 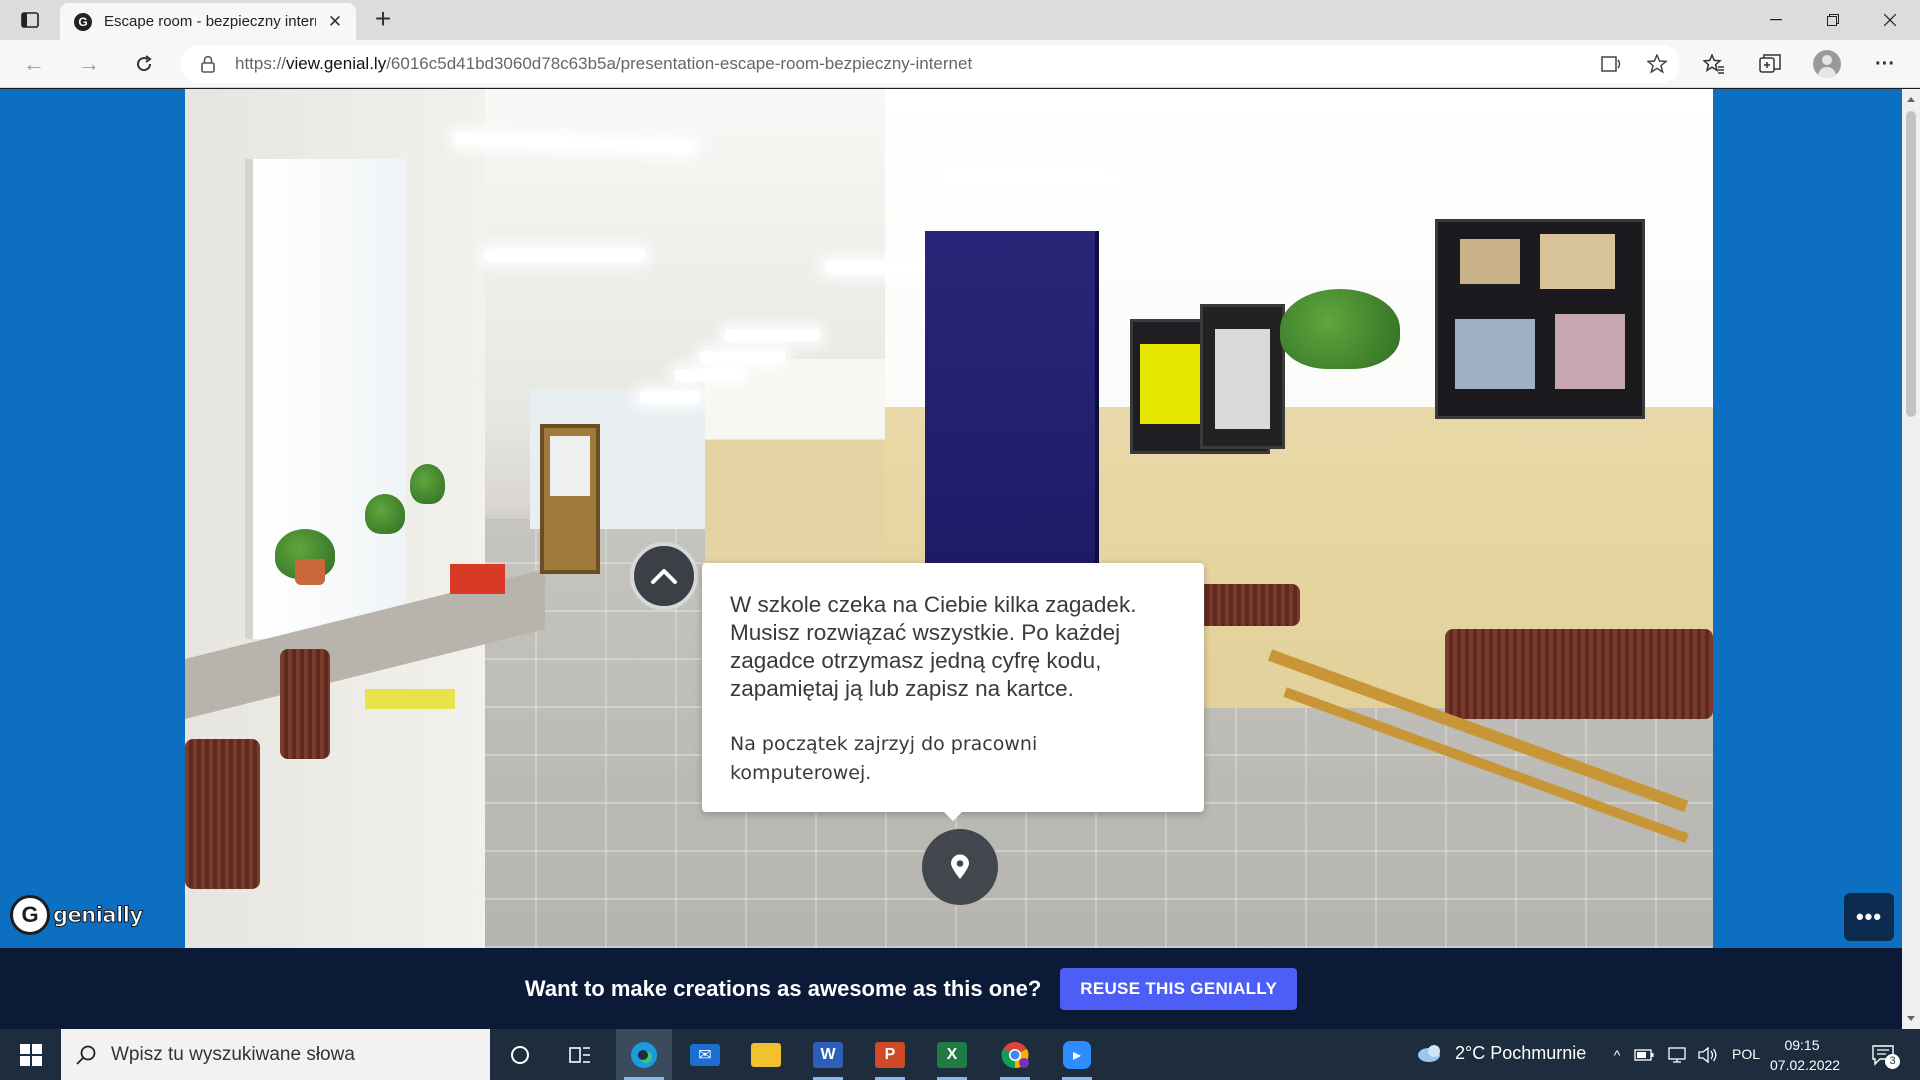 I want to click on powerpoint-icon: P, so click(x=890, y=1054).